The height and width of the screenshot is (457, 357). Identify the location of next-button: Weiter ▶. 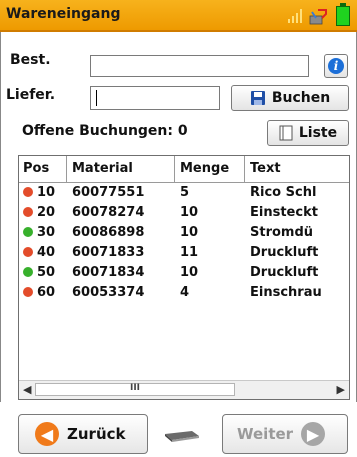
(285, 434).